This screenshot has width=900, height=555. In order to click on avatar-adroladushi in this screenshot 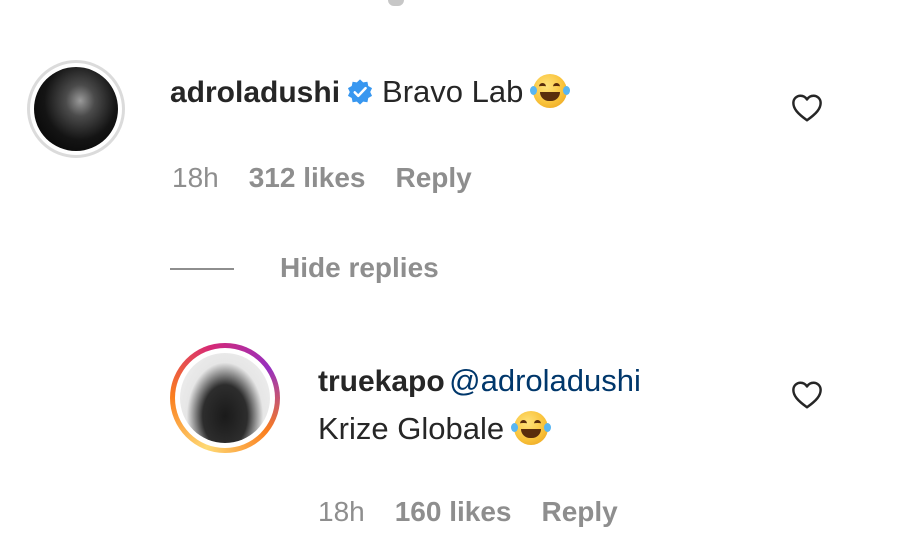, I will do `click(76, 109)`.